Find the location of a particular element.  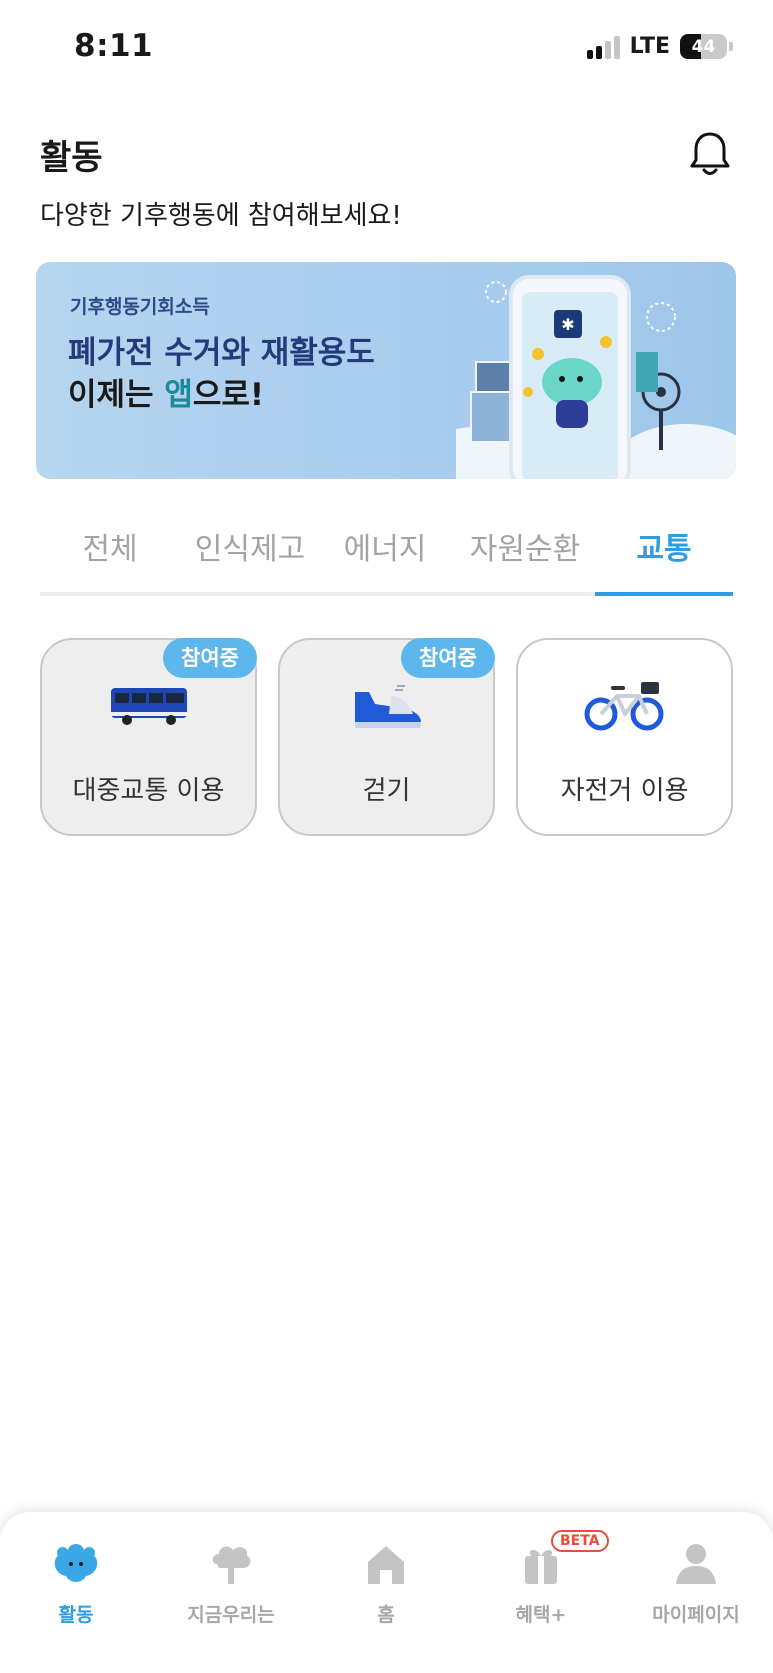

nav-mypage: 마이페이지 is located at coordinates (696, 1584).